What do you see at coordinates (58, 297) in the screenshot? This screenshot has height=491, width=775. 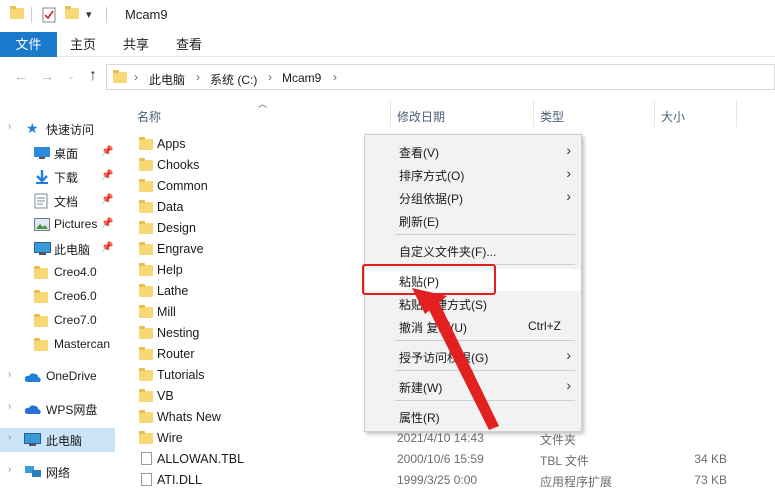 I see `nav-item-creo60: Creo6.0` at bounding box center [58, 297].